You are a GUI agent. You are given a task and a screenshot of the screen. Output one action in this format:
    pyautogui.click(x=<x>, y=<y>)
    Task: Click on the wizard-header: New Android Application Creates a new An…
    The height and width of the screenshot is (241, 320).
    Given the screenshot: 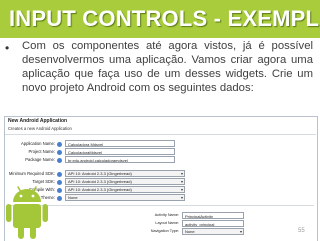 What is the action you would take?
    pyautogui.click(x=160, y=126)
    